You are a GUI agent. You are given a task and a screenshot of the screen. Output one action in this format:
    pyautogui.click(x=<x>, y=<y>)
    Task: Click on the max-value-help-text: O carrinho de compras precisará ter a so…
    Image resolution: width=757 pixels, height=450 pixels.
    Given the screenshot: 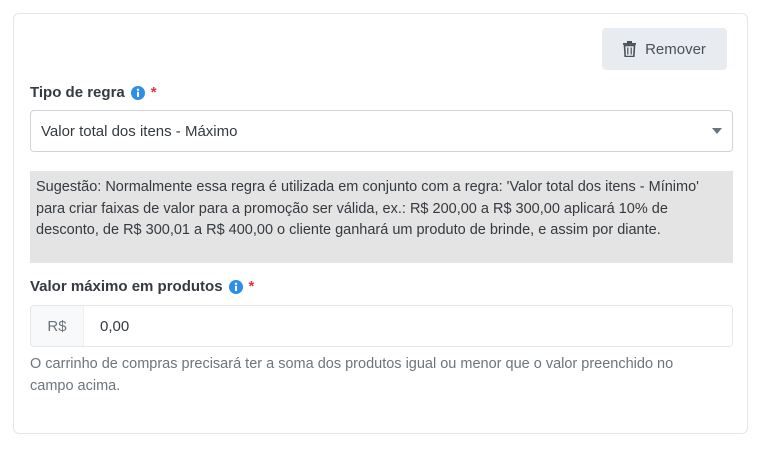 What is the action you would take?
    pyautogui.click(x=352, y=375)
    